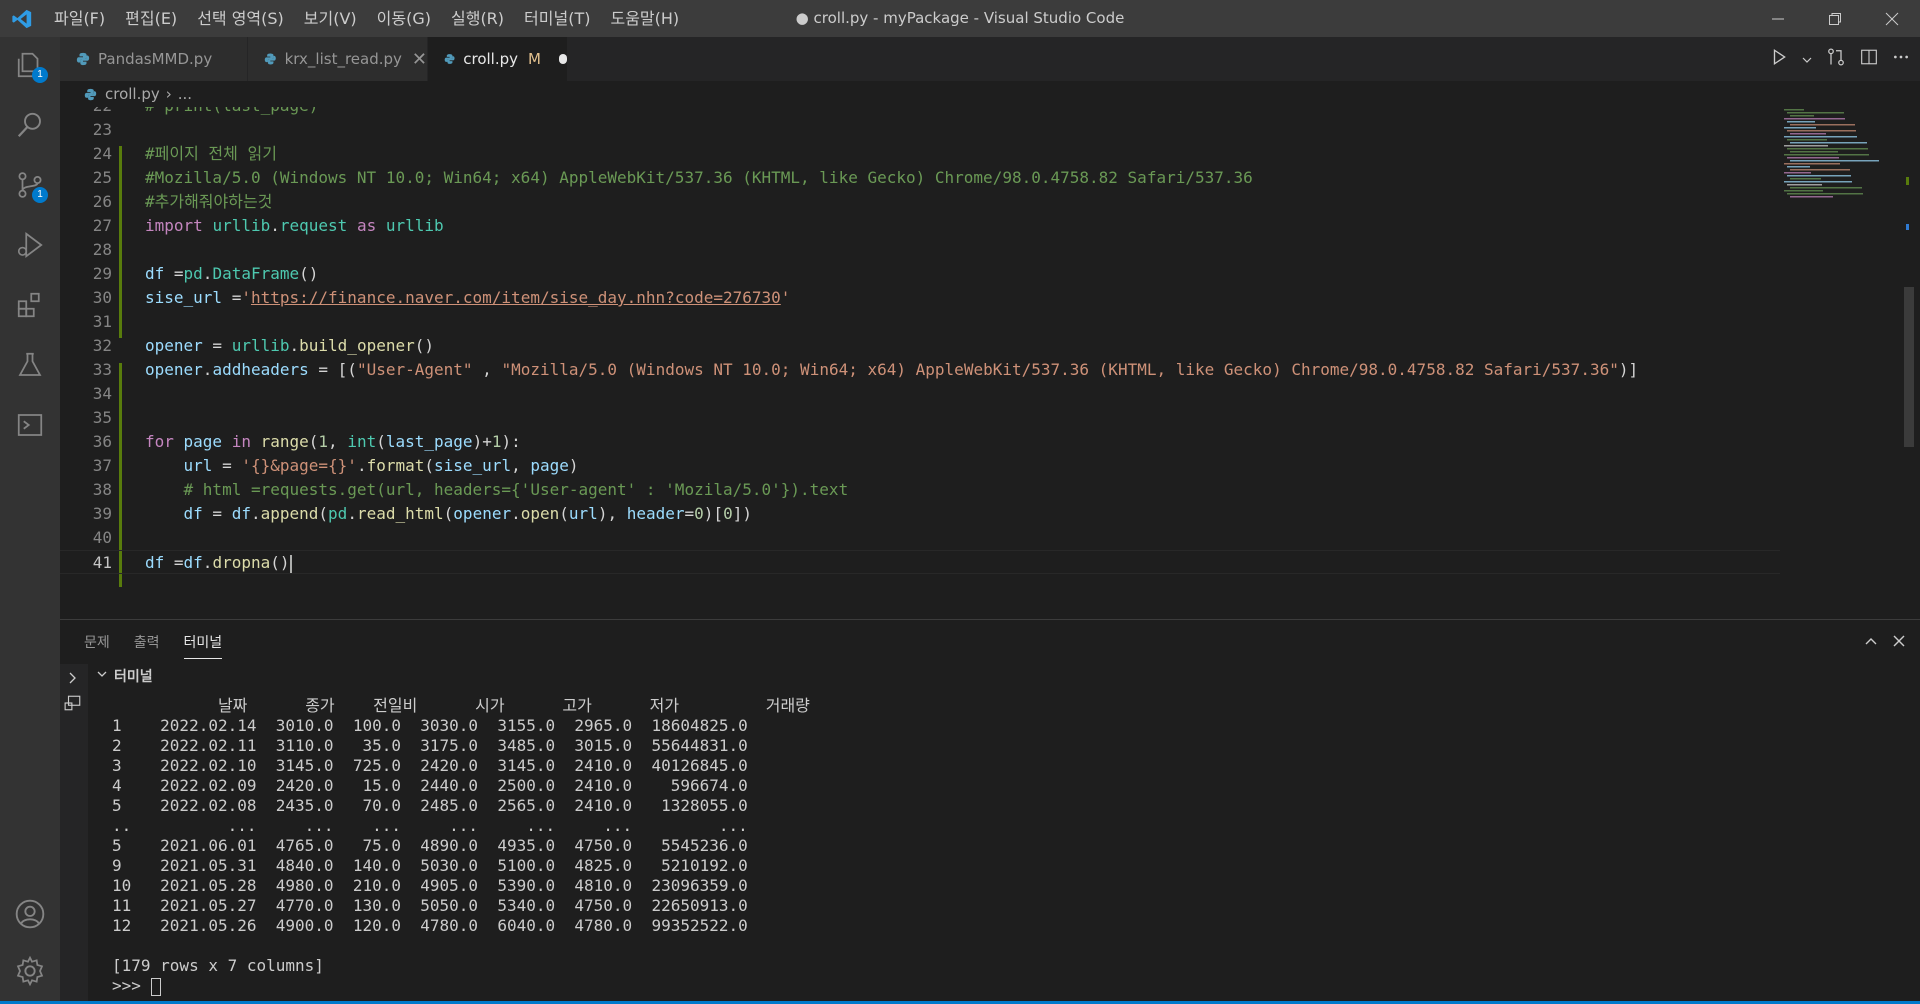 The width and height of the screenshot is (1920, 1004). What do you see at coordinates (920, 226) in the screenshot?
I see `code-line: 27 import urllib.request as urllib` at bounding box center [920, 226].